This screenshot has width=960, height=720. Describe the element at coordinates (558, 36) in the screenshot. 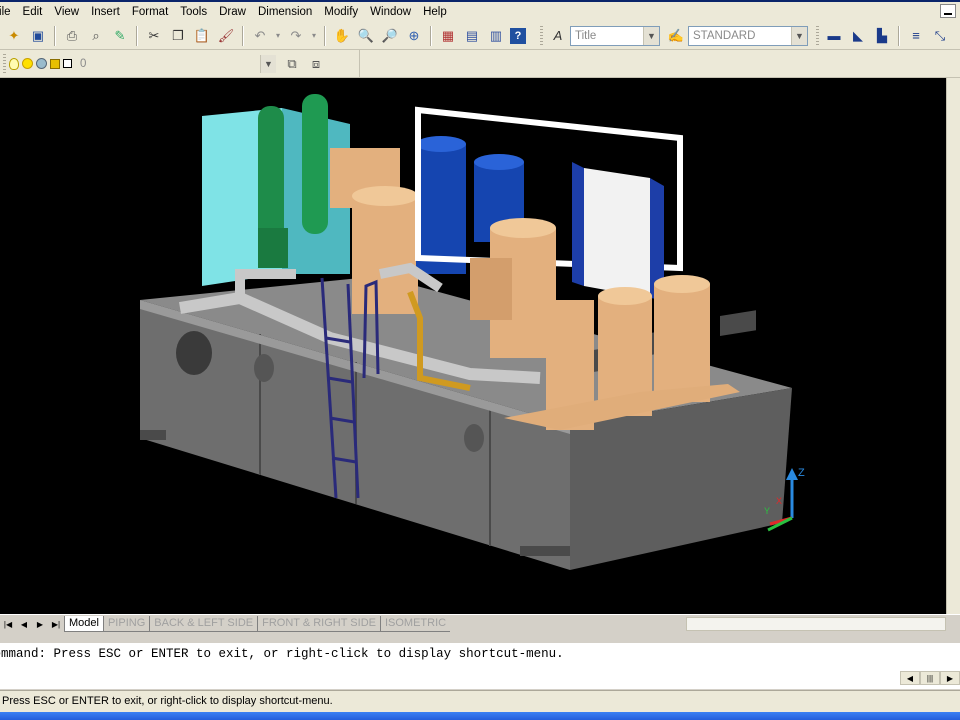

I see `text-style-icon: A` at that location.